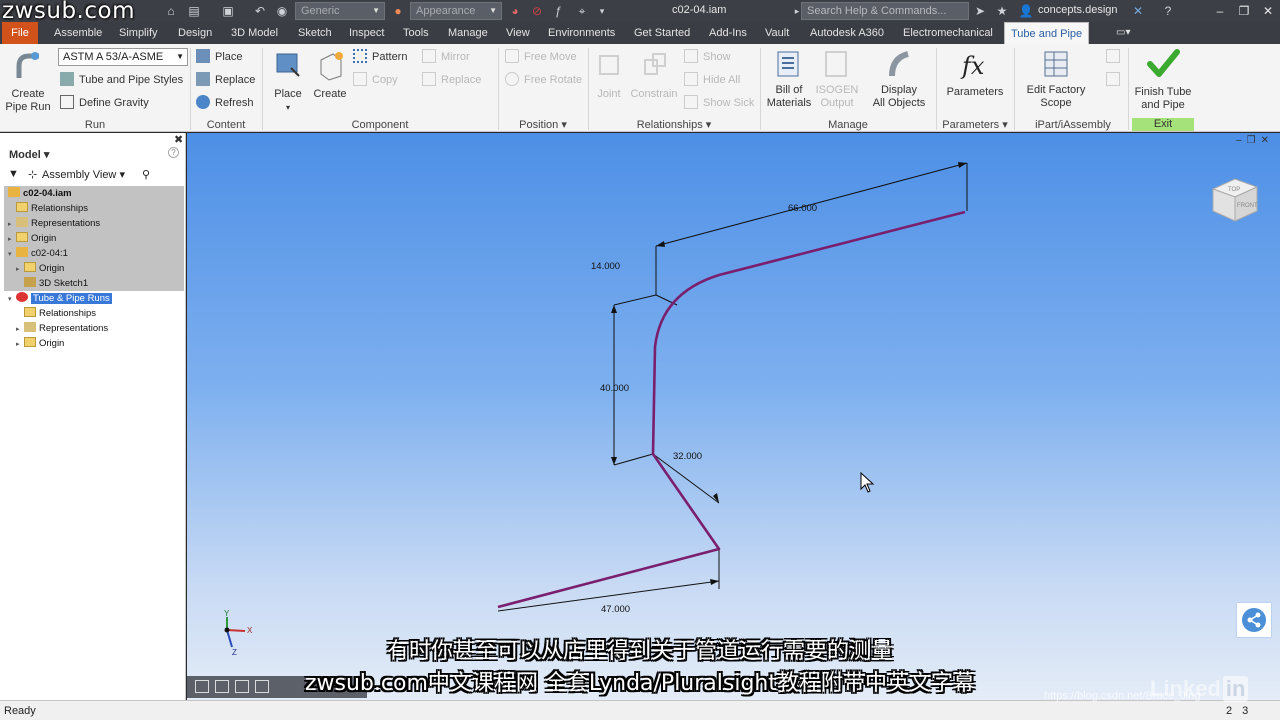 Image resolution: width=1280 pixels, height=720 pixels. What do you see at coordinates (340, 11) in the screenshot?
I see `material-combo: Generic ▼` at bounding box center [340, 11].